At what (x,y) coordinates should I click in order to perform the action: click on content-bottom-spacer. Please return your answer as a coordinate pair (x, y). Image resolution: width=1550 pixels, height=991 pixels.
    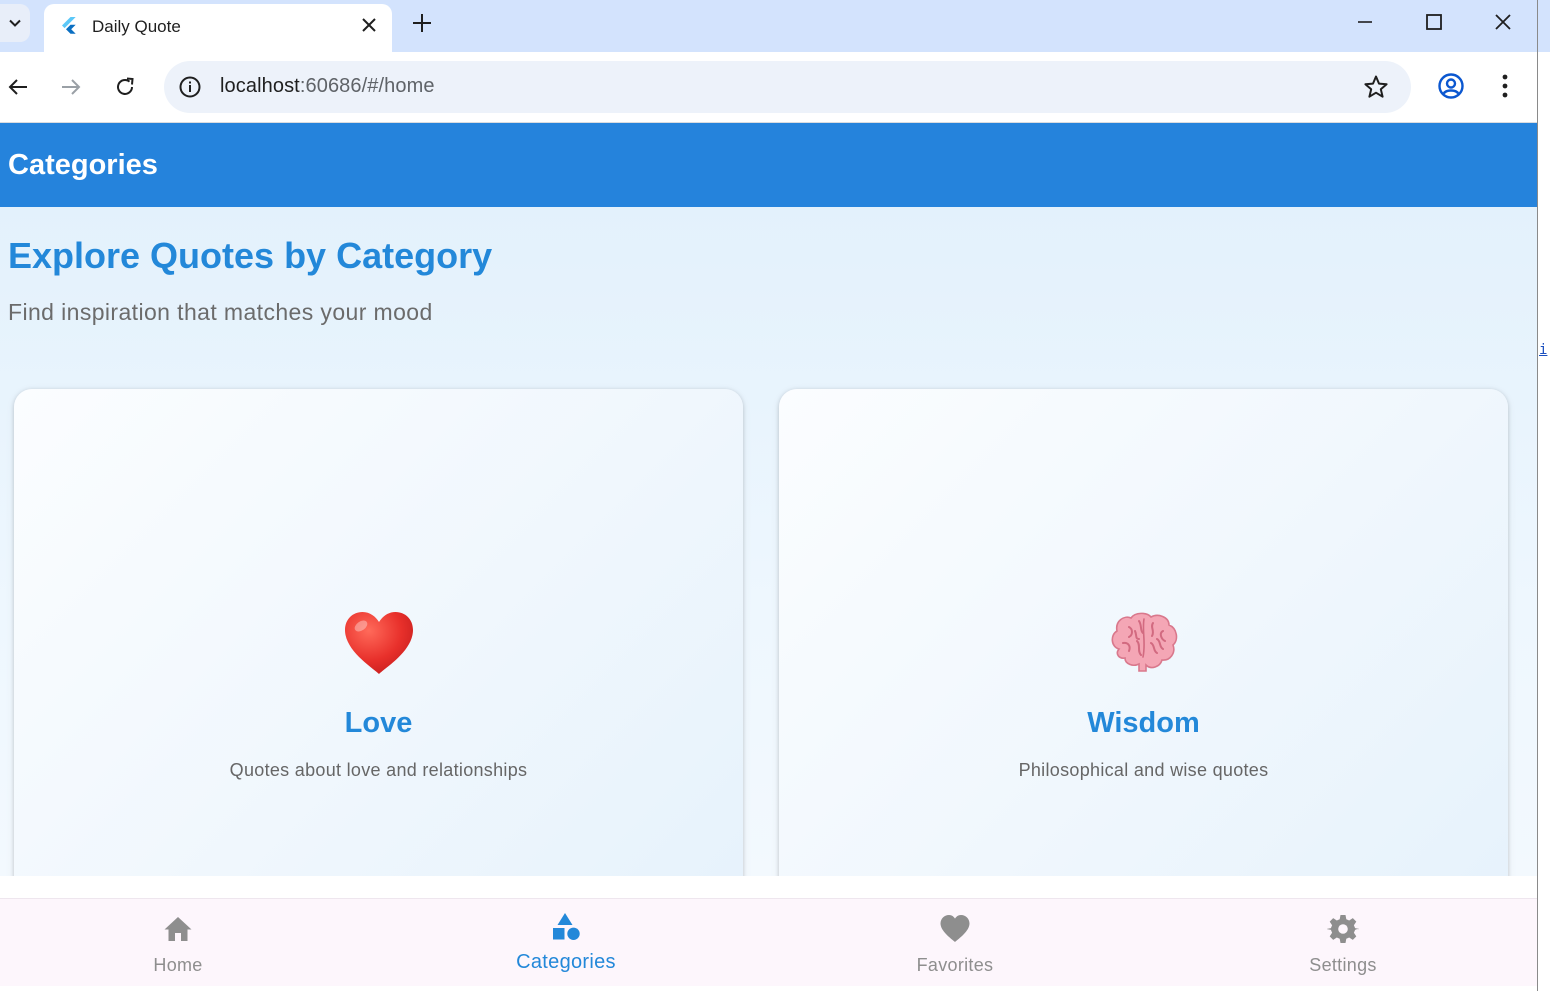
    Looking at the image, I should click on (768, 887).